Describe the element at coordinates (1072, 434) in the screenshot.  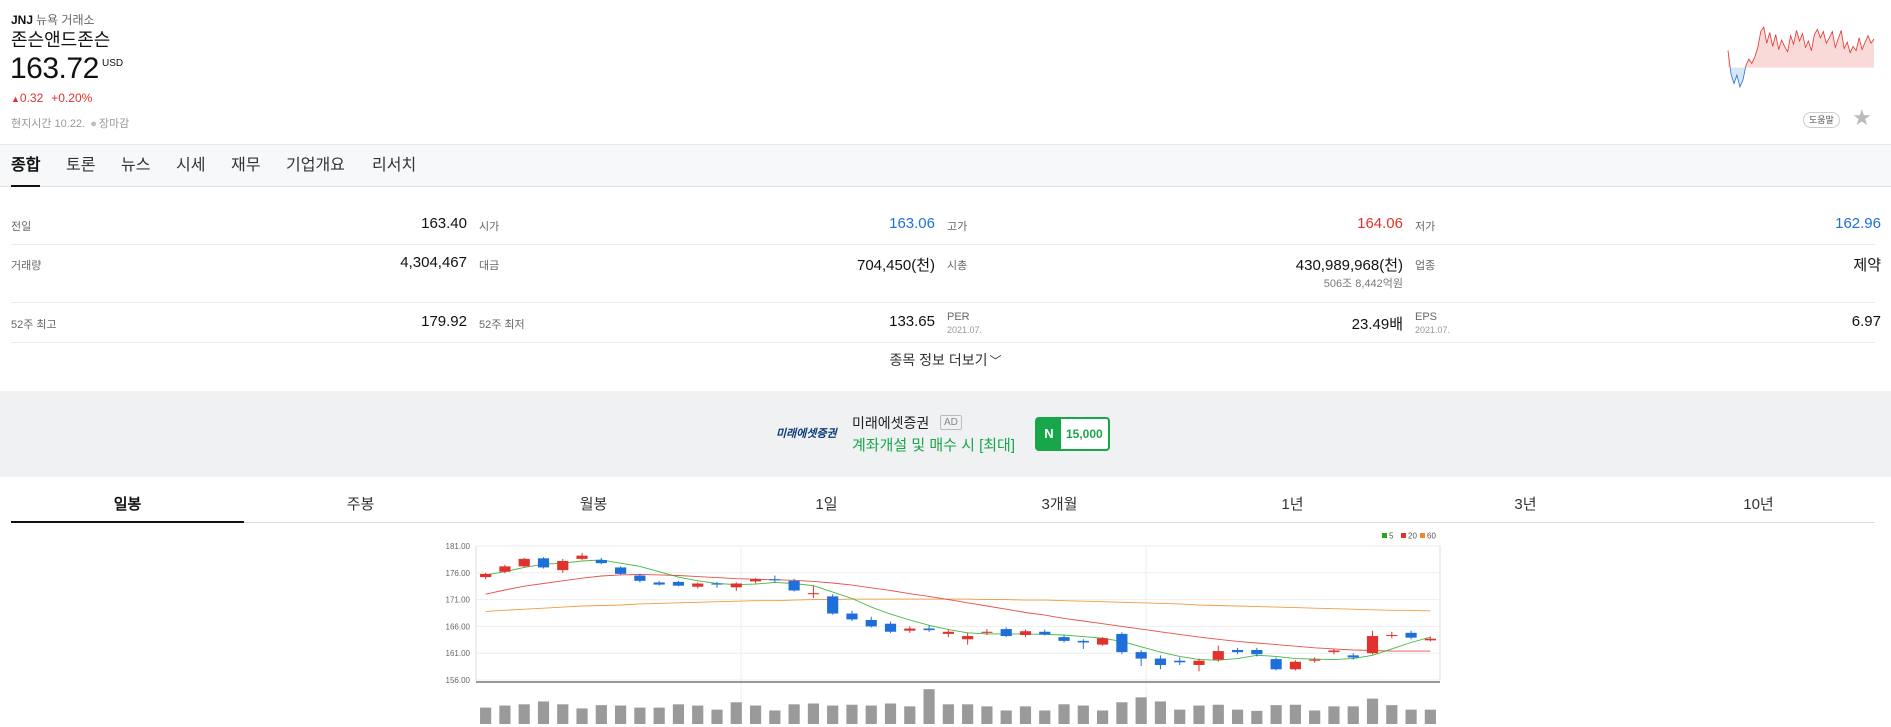
I see `ad-point-badge: N 15,000` at that location.